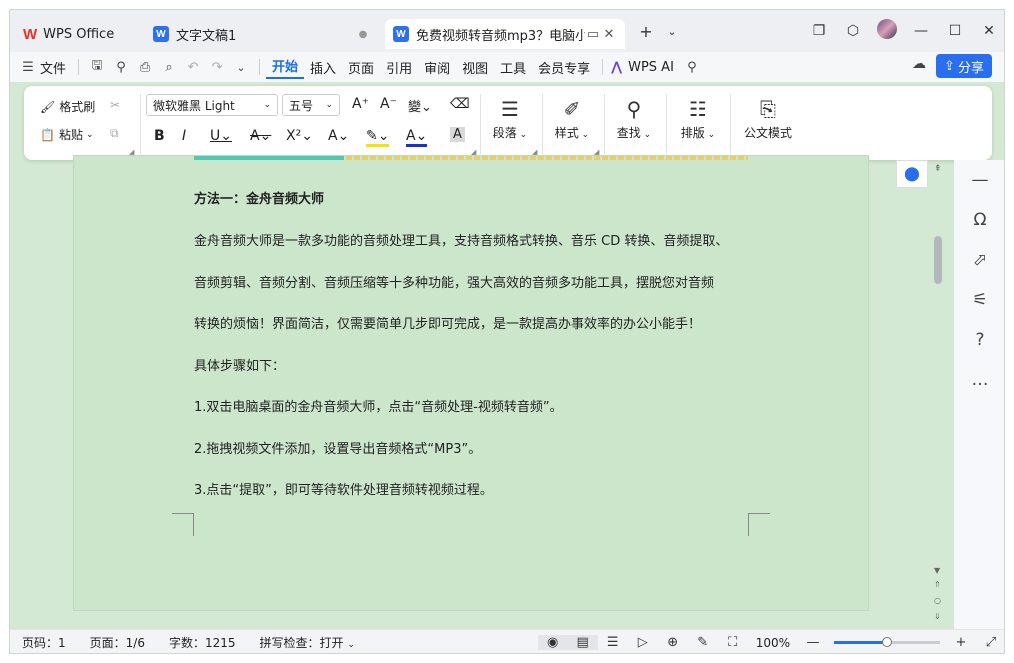  Describe the element at coordinates (67, 134) in the screenshot. I see `paste-button: 📋 粘贴 ⌄` at that location.